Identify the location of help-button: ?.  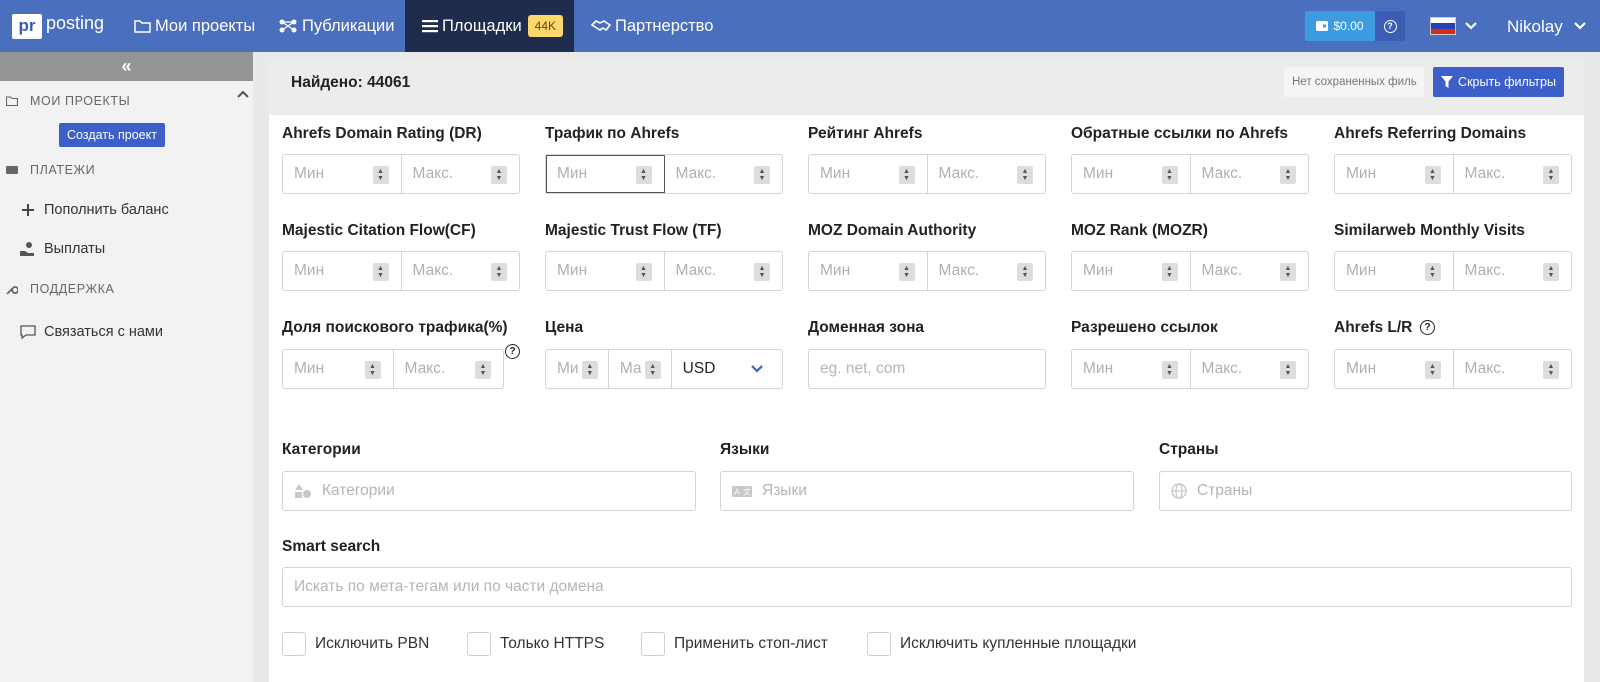
(1390, 26).